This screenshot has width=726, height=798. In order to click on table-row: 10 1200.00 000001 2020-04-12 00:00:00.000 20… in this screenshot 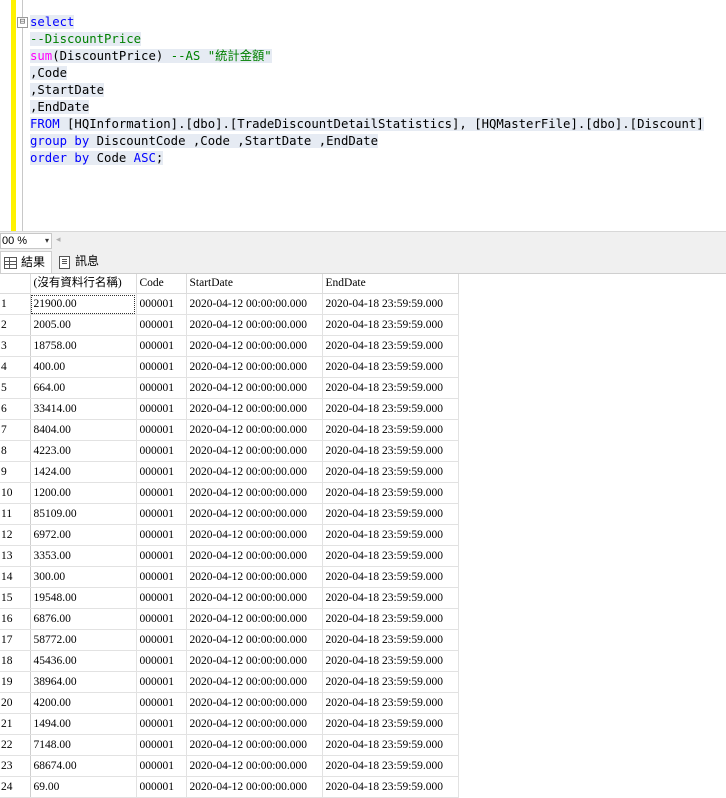, I will do `click(229, 493)`.